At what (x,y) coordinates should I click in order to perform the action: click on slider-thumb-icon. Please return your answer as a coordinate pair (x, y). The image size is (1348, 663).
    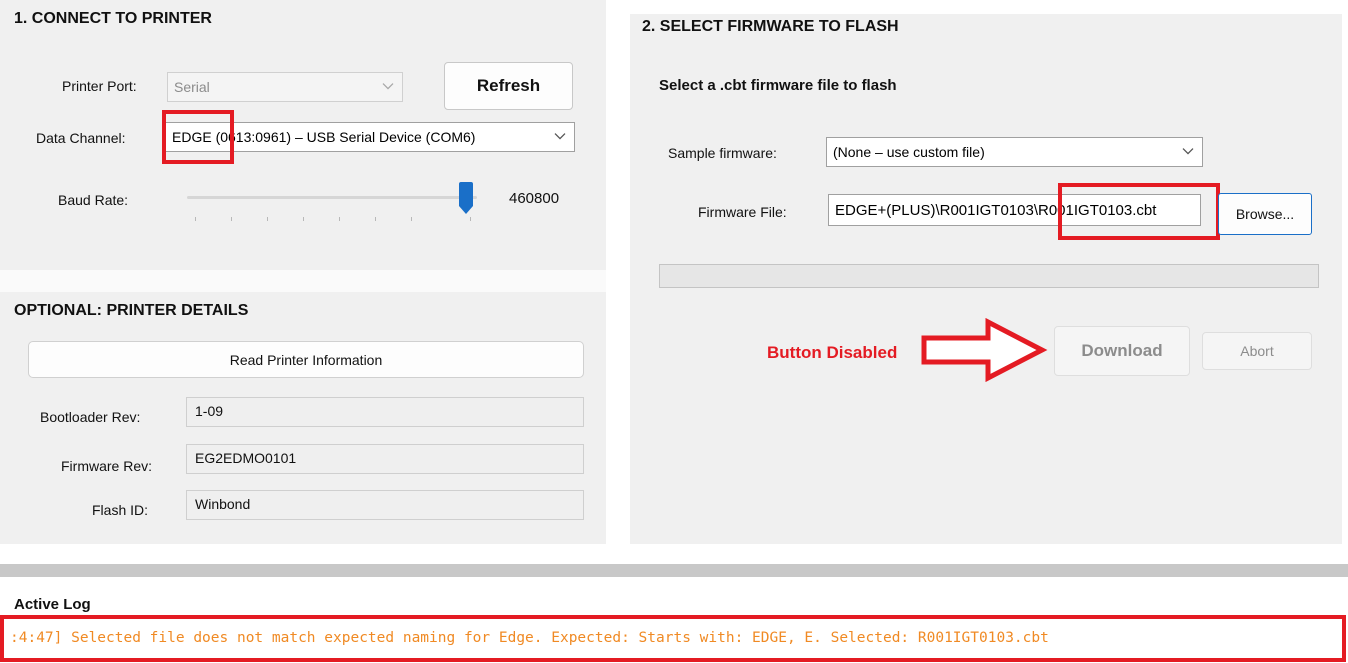
    Looking at the image, I should click on (466, 198).